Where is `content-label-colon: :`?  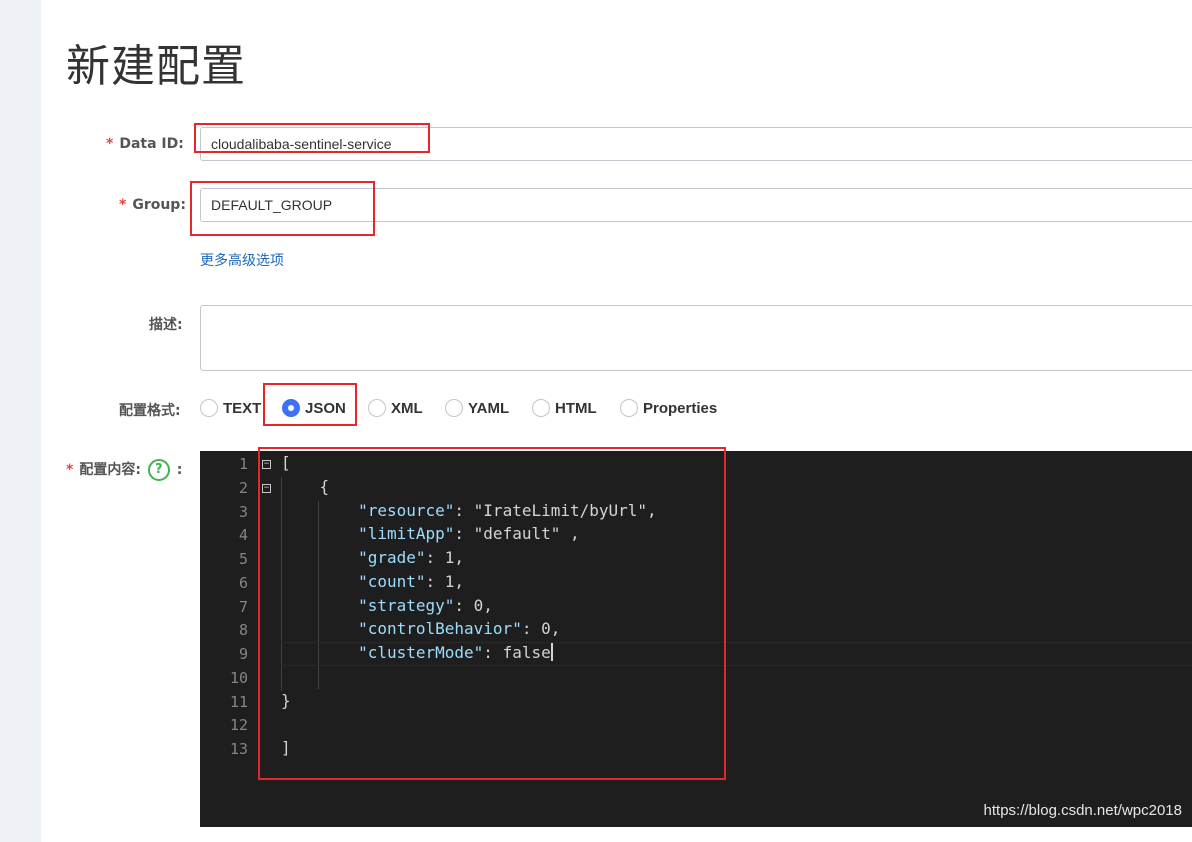 content-label-colon: : is located at coordinates (179, 470).